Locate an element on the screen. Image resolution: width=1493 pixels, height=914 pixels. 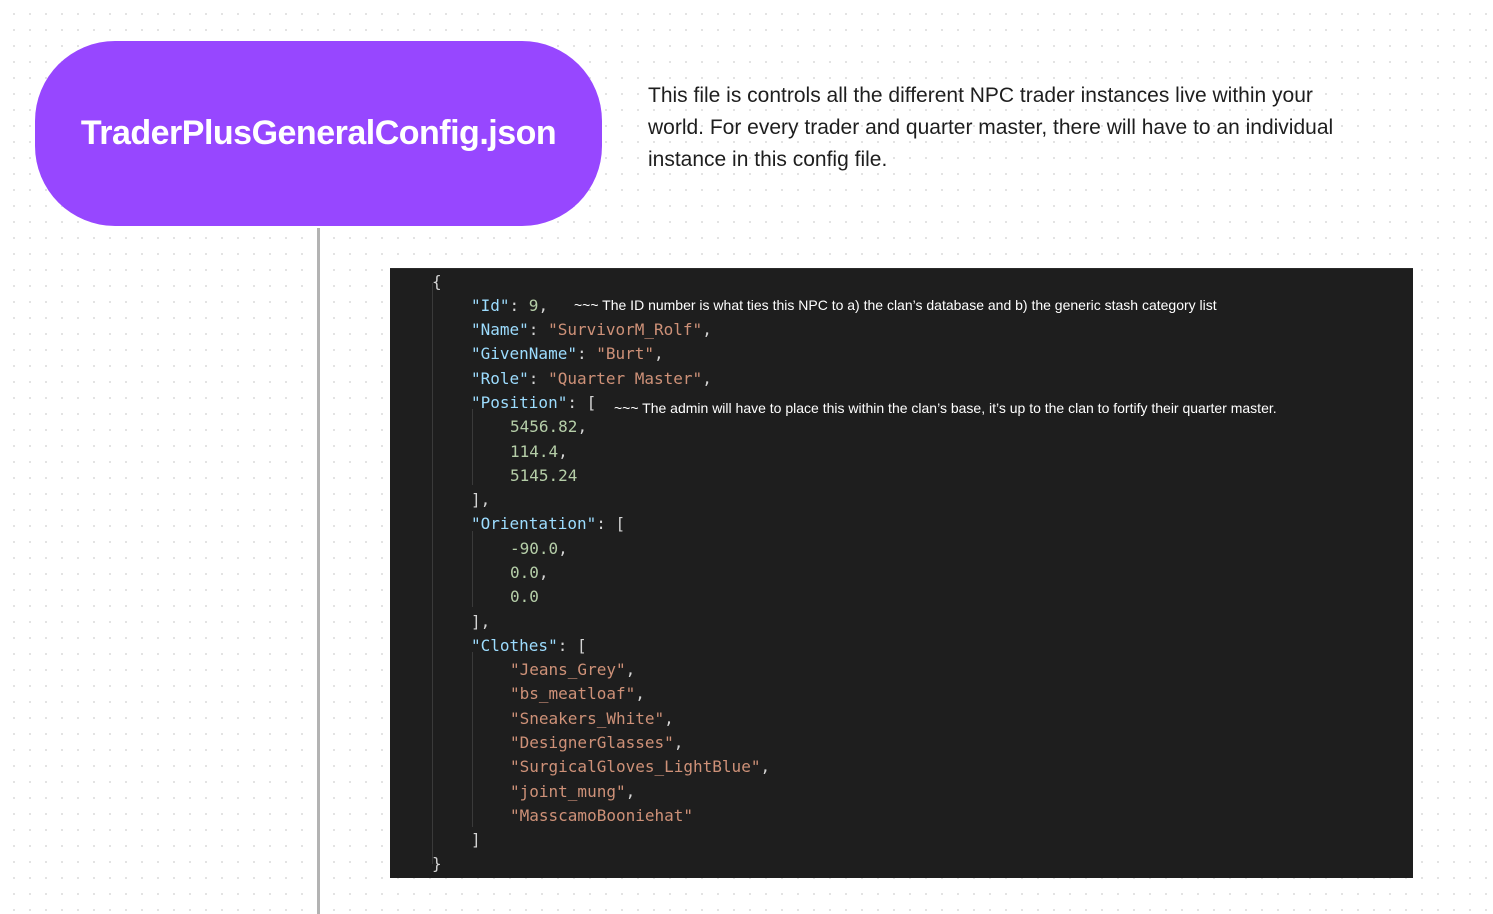
indent-guide-outer is located at coordinates (432, 573).